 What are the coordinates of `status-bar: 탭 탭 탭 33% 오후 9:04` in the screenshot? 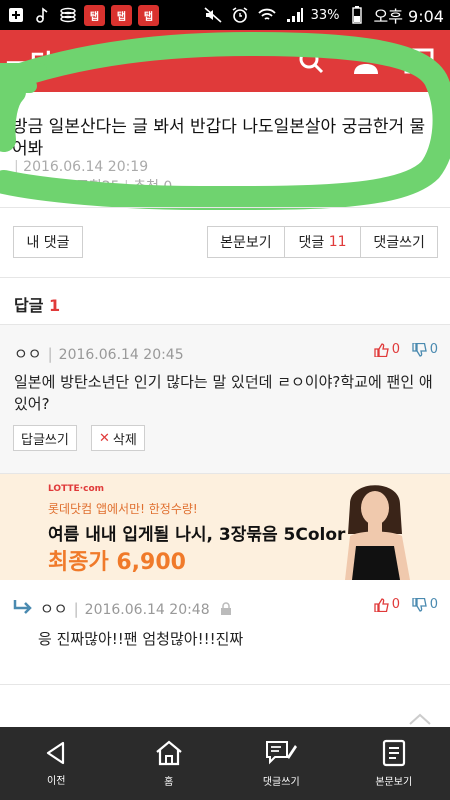 It's located at (225, 15).